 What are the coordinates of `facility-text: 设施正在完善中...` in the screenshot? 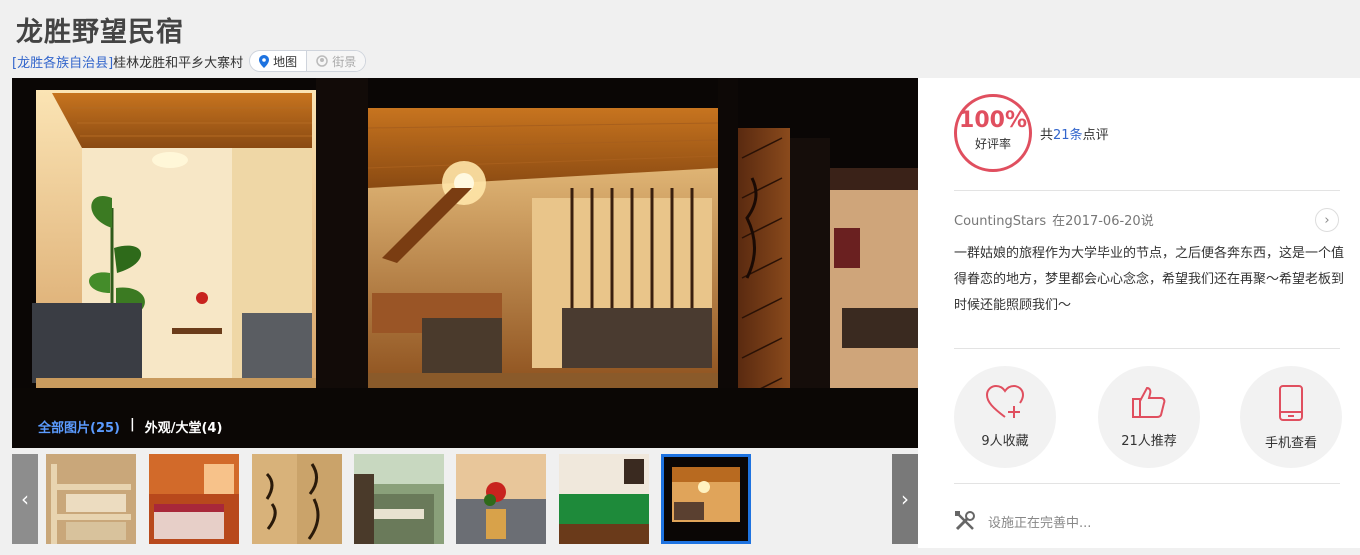 It's located at (1040, 523).